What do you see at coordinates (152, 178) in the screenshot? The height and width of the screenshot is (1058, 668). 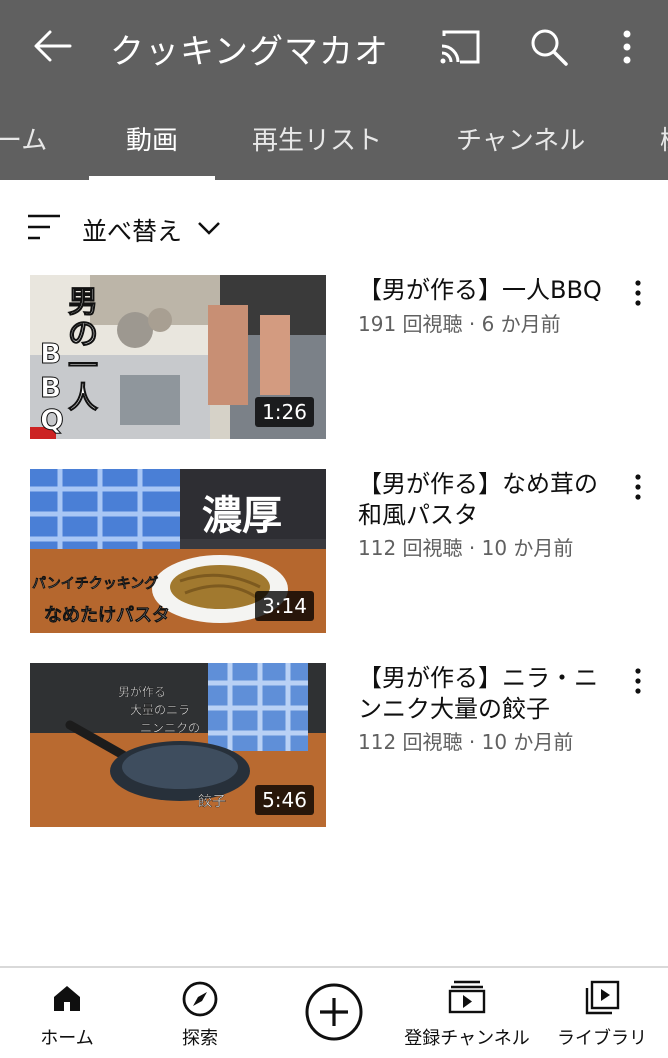 I see `active-tab-indicator` at bounding box center [152, 178].